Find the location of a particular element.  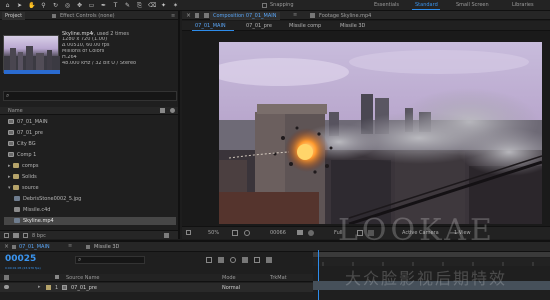

project-item-label: DebrisStone0002_5.jpg is located at coordinates (52, 199).